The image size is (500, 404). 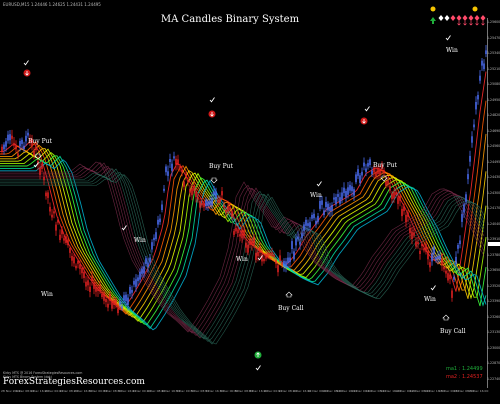 What do you see at coordinates (493, 130) in the screenshot?
I see `price-tick-label: 1.24690` at bounding box center [493, 130].